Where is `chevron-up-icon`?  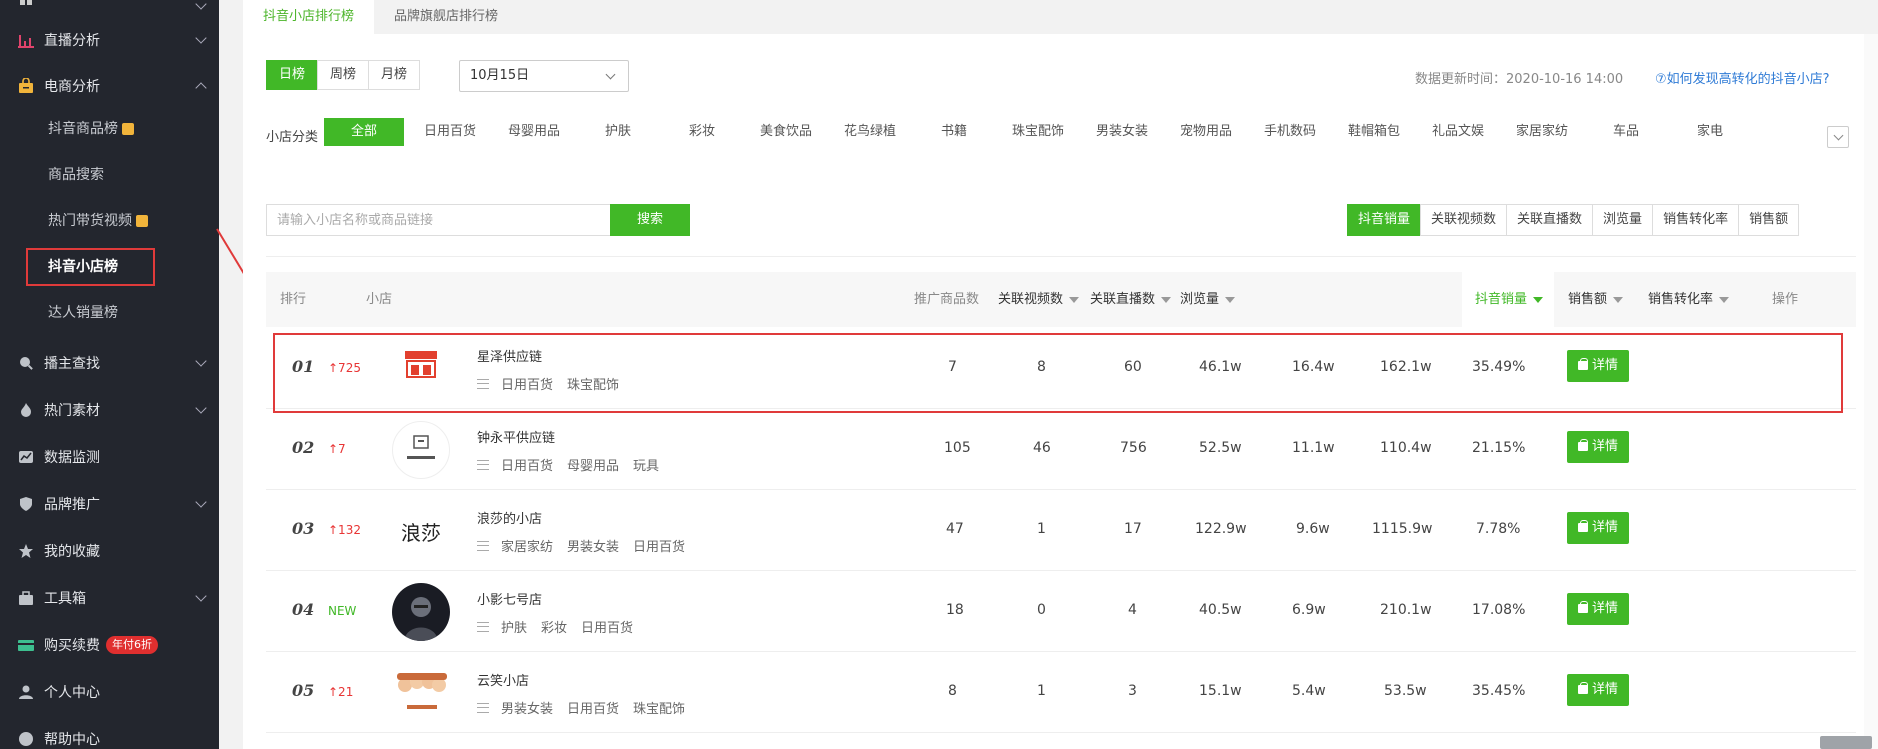 chevron-up-icon is located at coordinates (201, 88).